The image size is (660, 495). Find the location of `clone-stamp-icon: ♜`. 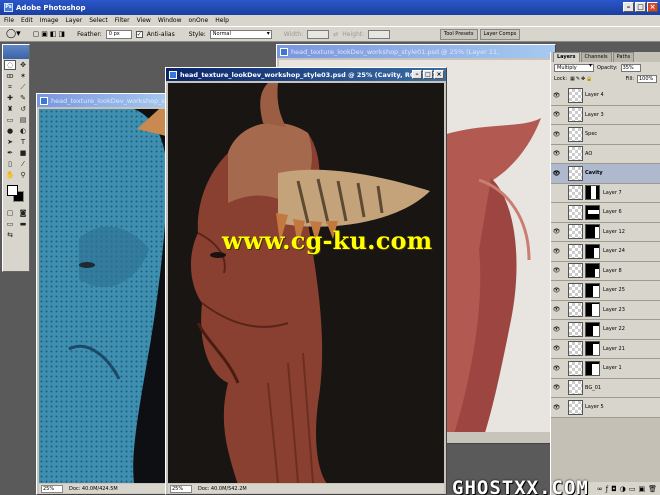

clone-stamp-icon: ♜ is located at coordinates (10, 109).